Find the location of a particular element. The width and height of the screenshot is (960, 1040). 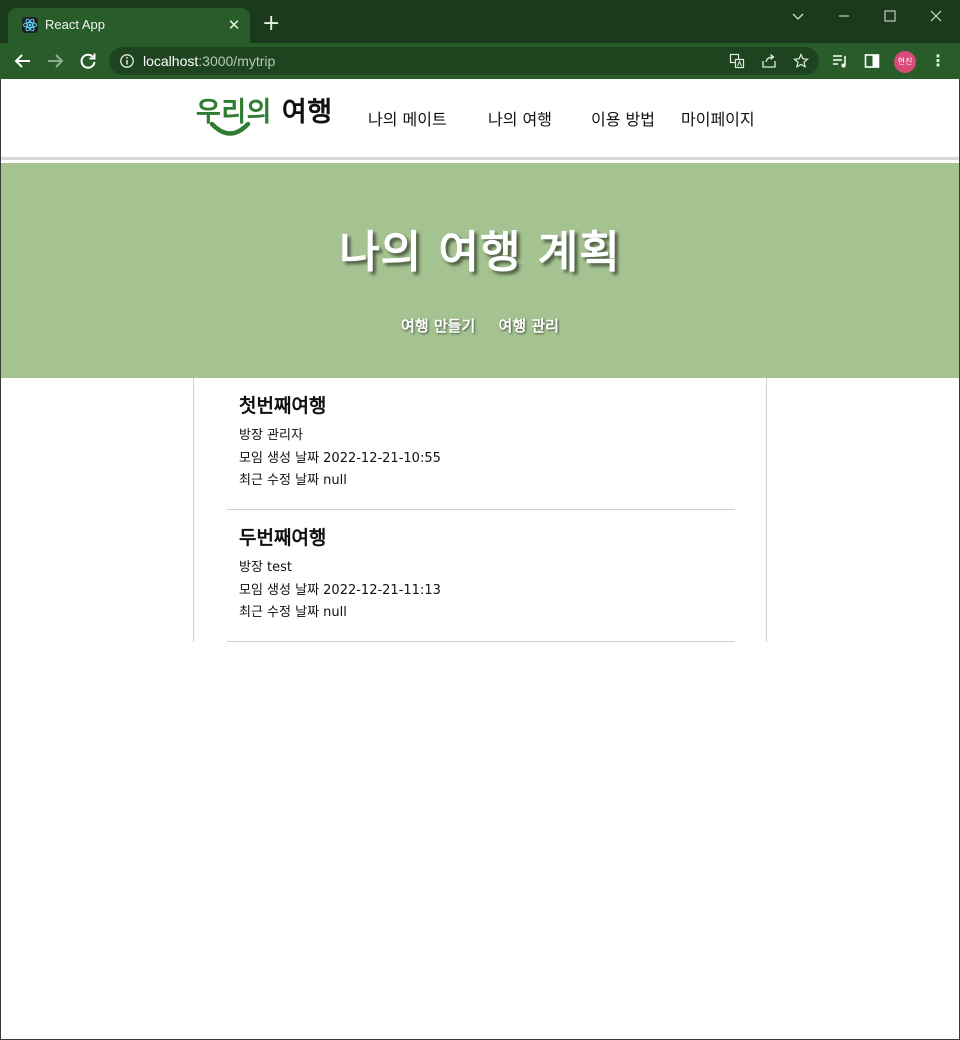

trip-created-date: 모임 생성 날짜 2022-12-21-11:13 is located at coordinates (340, 590).